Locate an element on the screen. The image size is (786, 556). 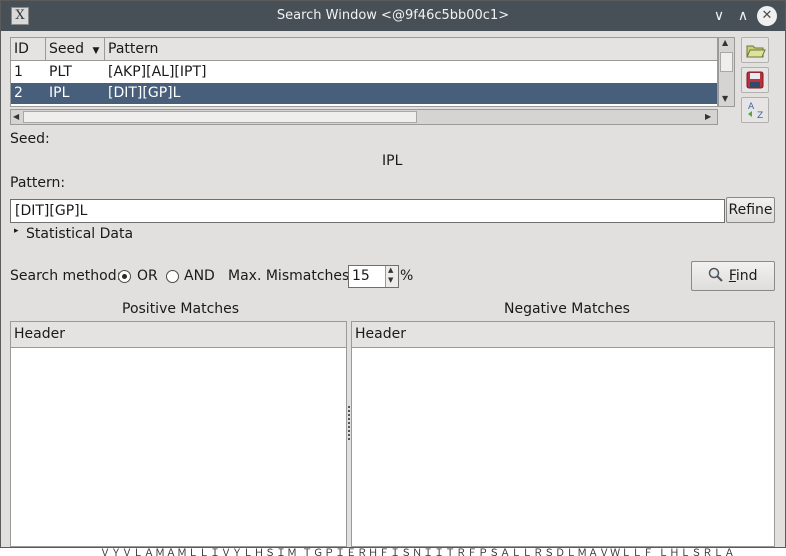
radio-selected-dot is located at coordinates (124, 276).